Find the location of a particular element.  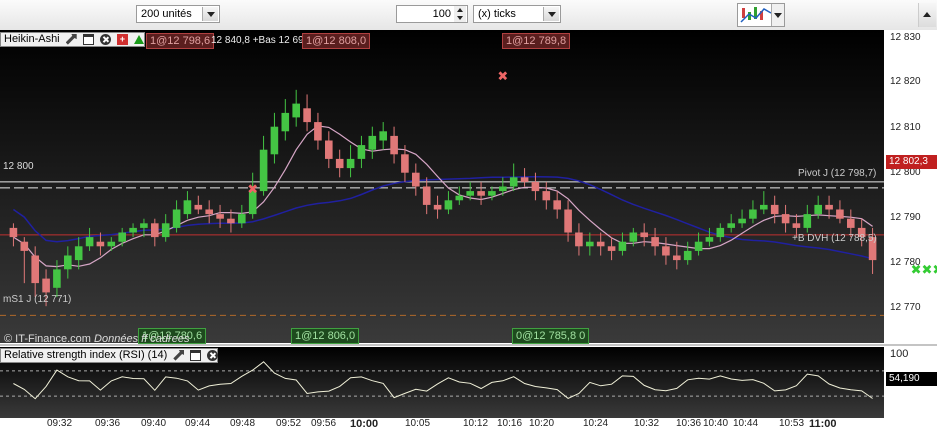

units-combo-value: 200 unités is located at coordinates (166, 14).